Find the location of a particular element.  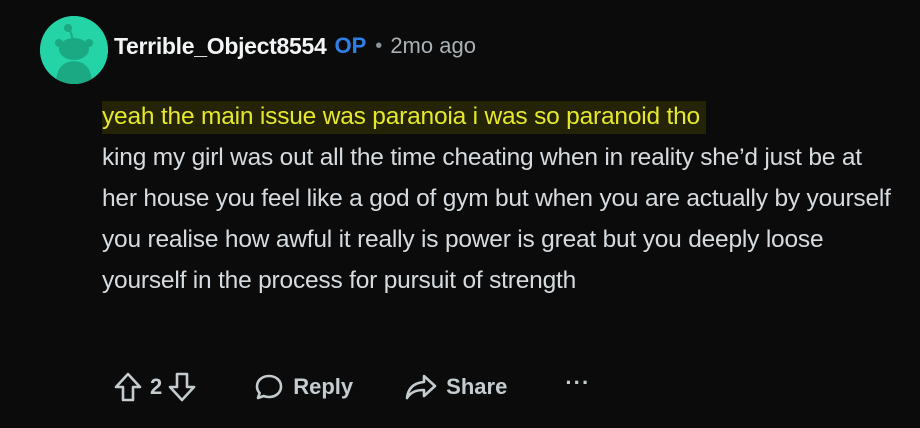

reply-label: Reply is located at coordinates (323, 386).